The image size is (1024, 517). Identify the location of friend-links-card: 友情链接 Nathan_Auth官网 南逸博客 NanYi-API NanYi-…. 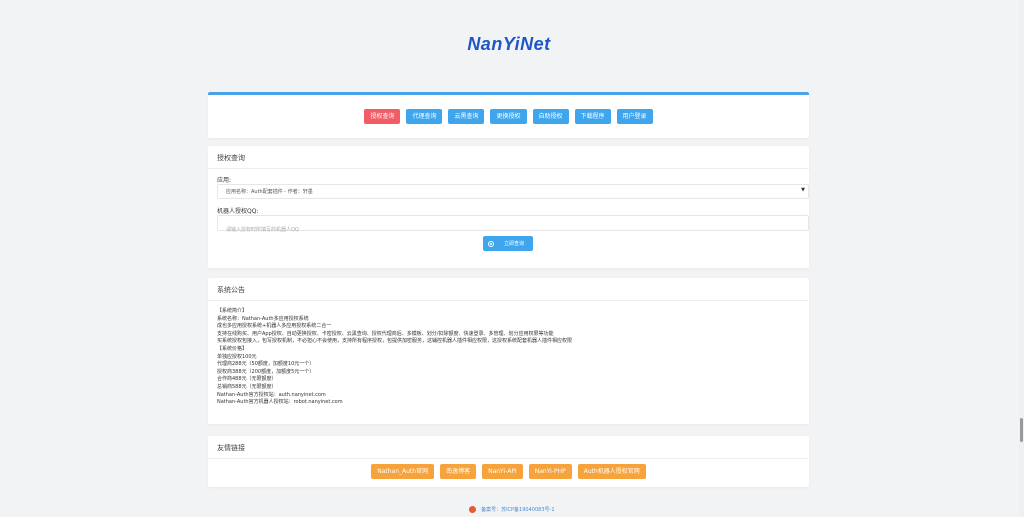
(508, 461).